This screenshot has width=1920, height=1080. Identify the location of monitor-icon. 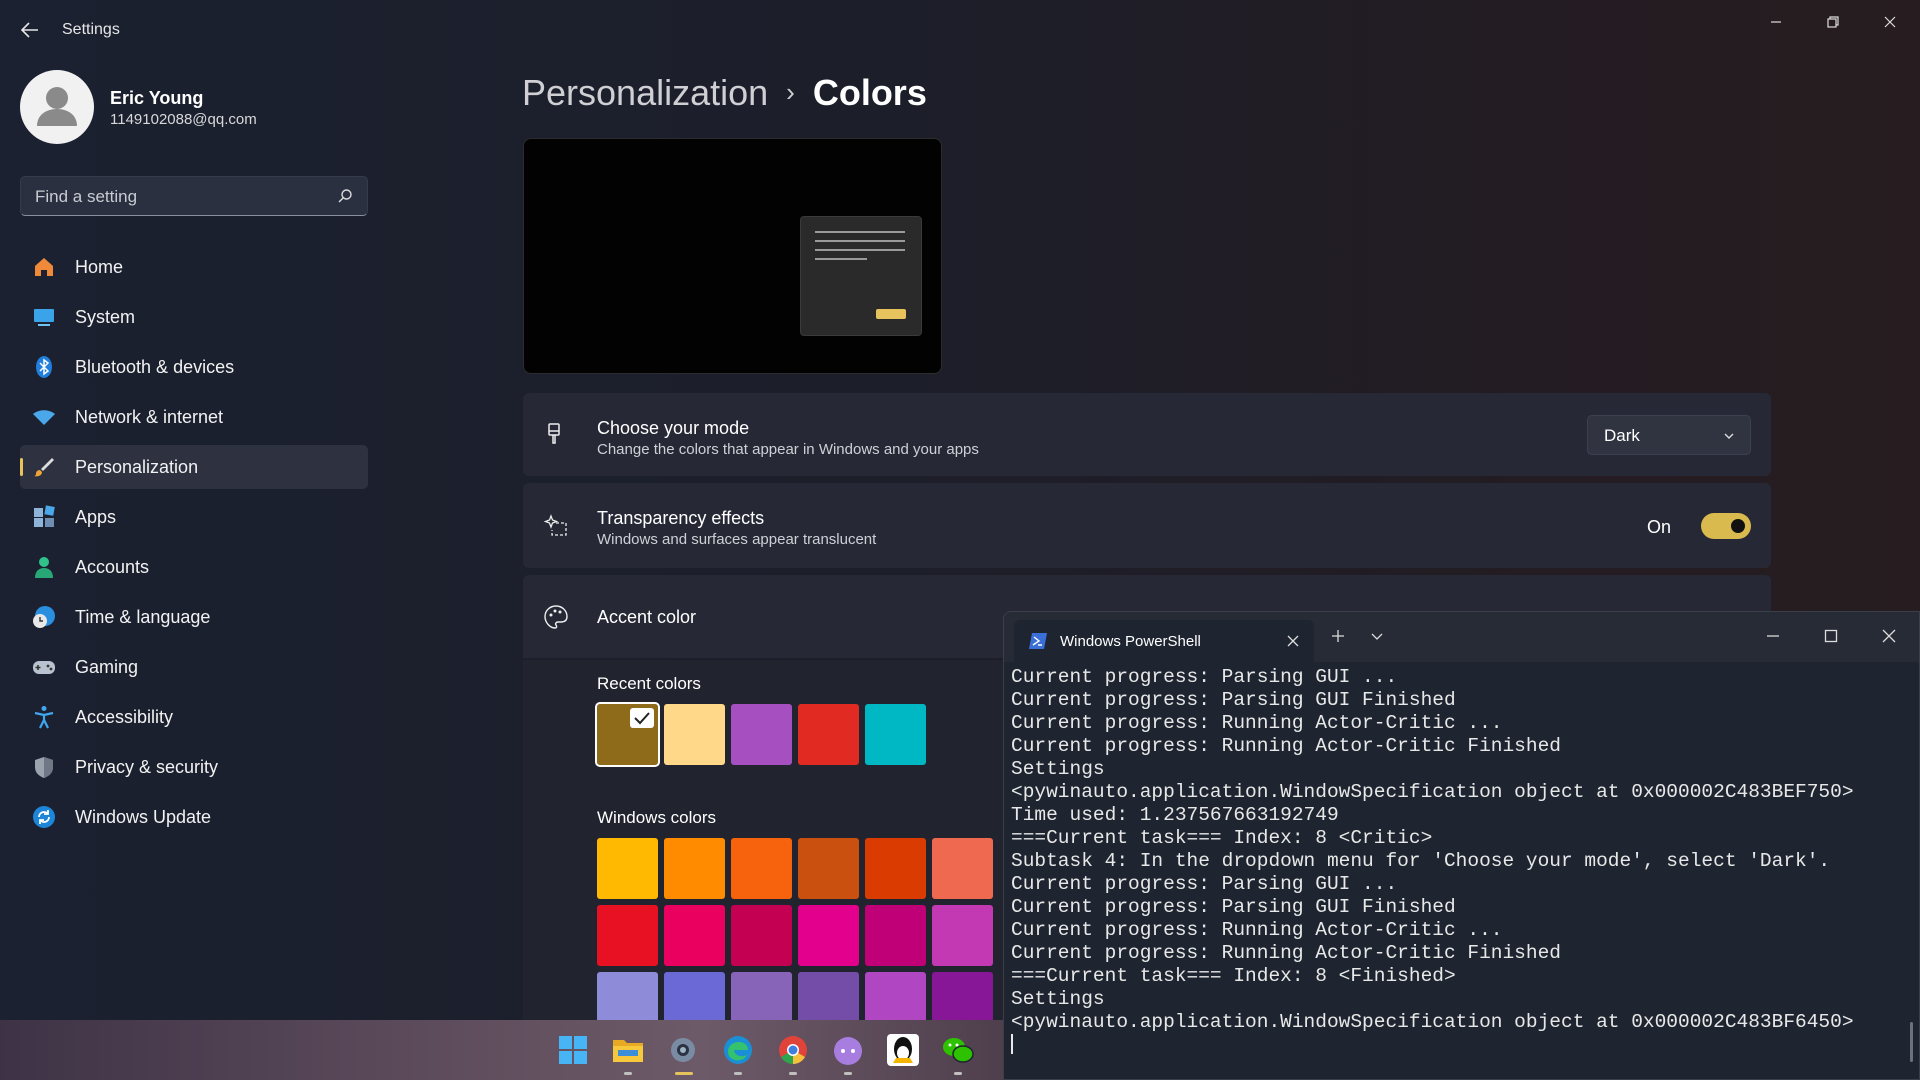
(44, 317).